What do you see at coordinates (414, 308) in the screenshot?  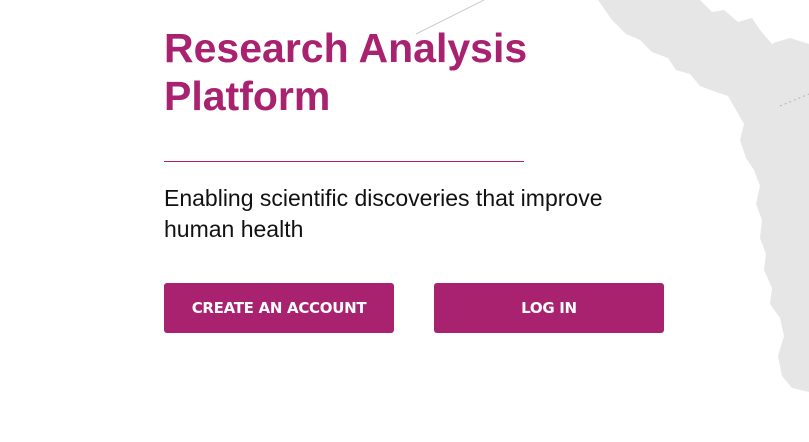 I see `action-buttons: CREATE AN ACCOUNT LOG IN` at bounding box center [414, 308].